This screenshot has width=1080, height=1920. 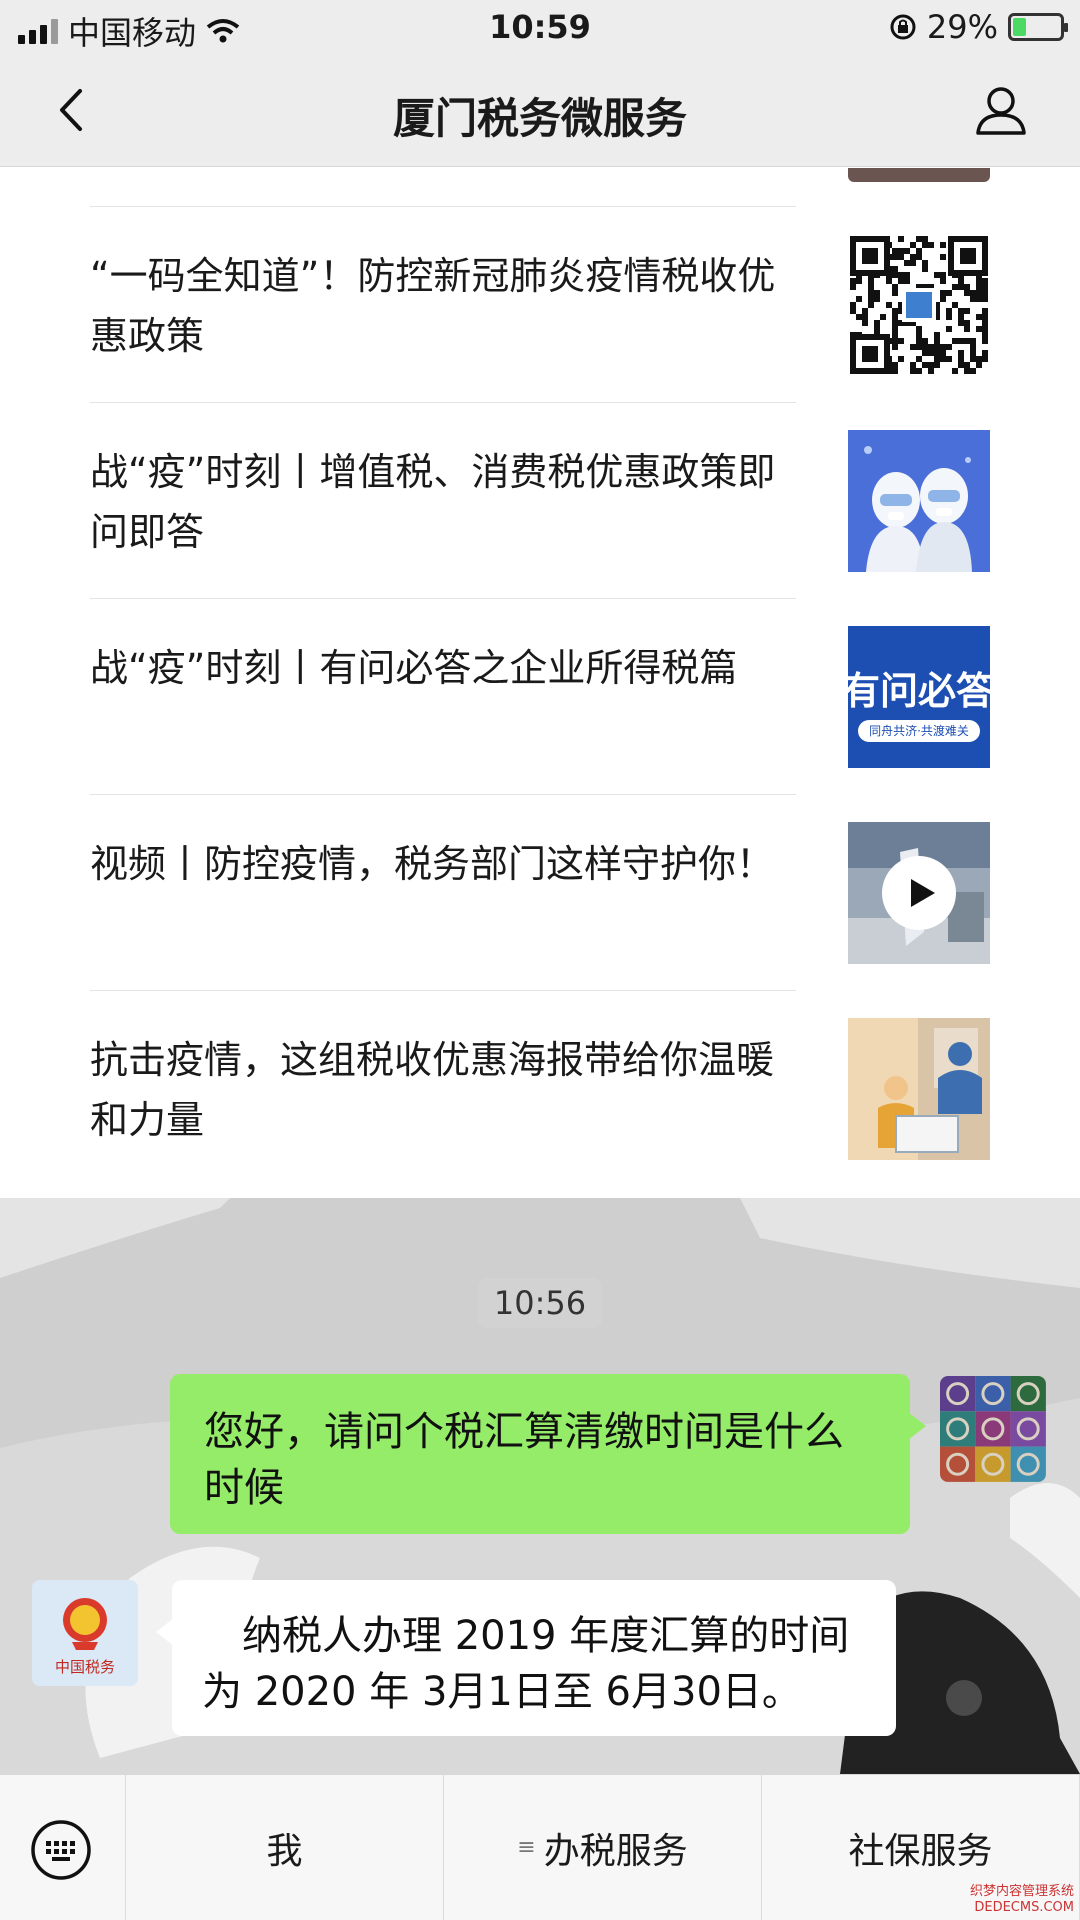 I want to click on orientation-lock-icon, so click(x=903, y=27).